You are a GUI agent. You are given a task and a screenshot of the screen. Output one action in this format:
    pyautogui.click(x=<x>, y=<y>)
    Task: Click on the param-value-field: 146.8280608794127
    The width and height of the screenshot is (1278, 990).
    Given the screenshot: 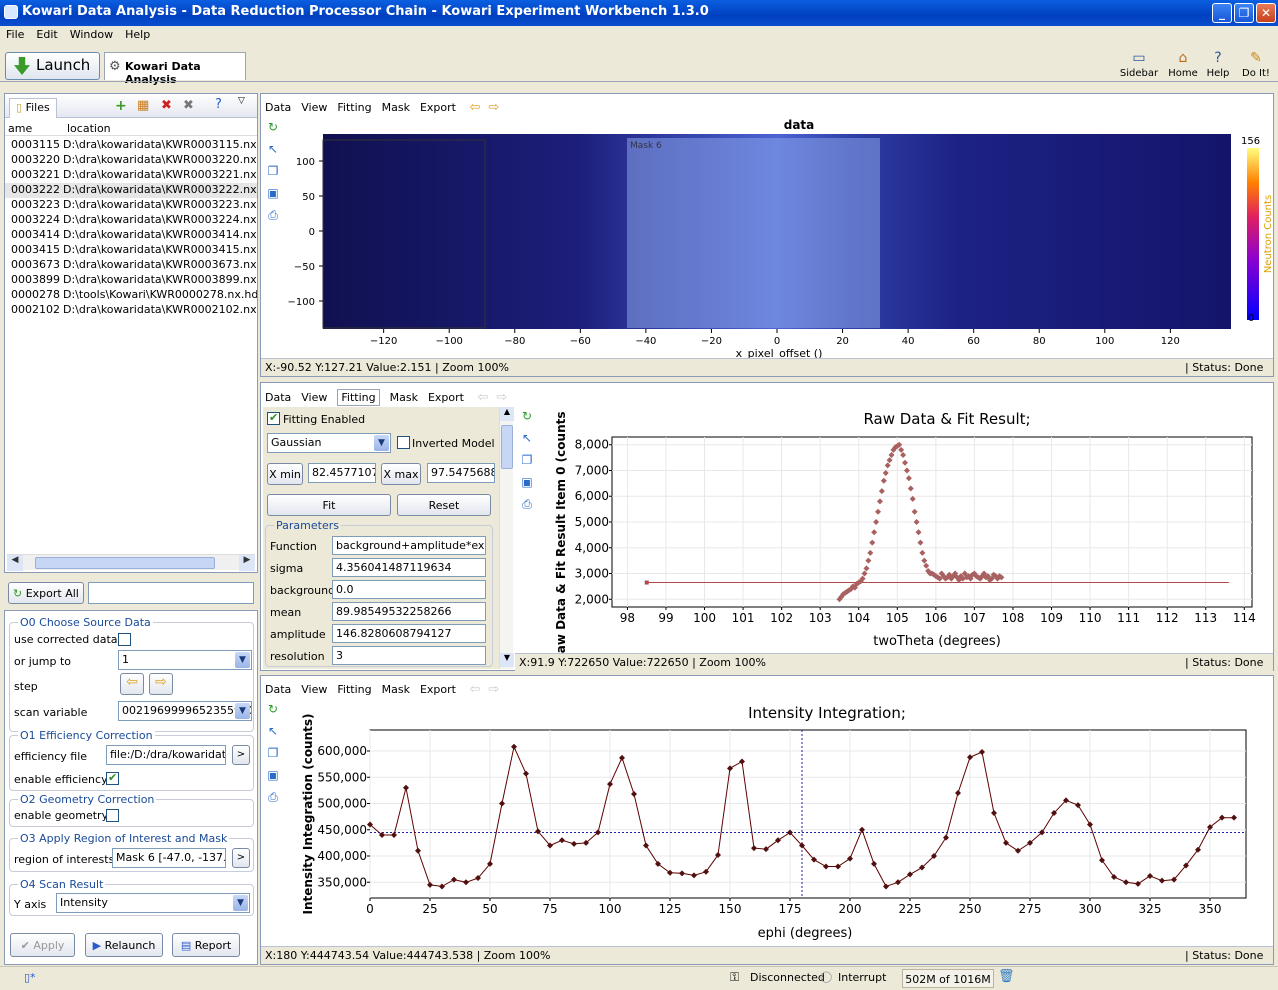 What is the action you would take?
    pyautogui.click(x=409, y=633)
    